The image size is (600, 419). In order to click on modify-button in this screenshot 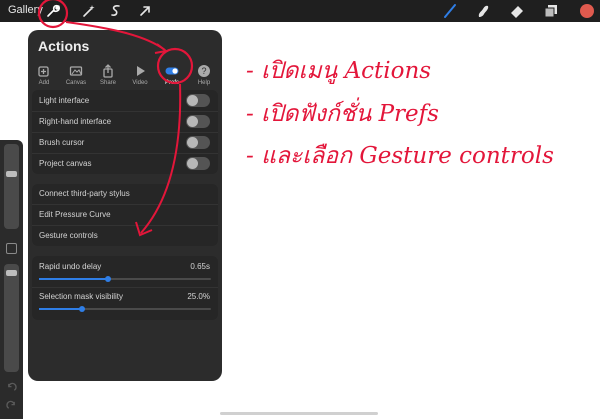, I will do `click(11, 248)`.